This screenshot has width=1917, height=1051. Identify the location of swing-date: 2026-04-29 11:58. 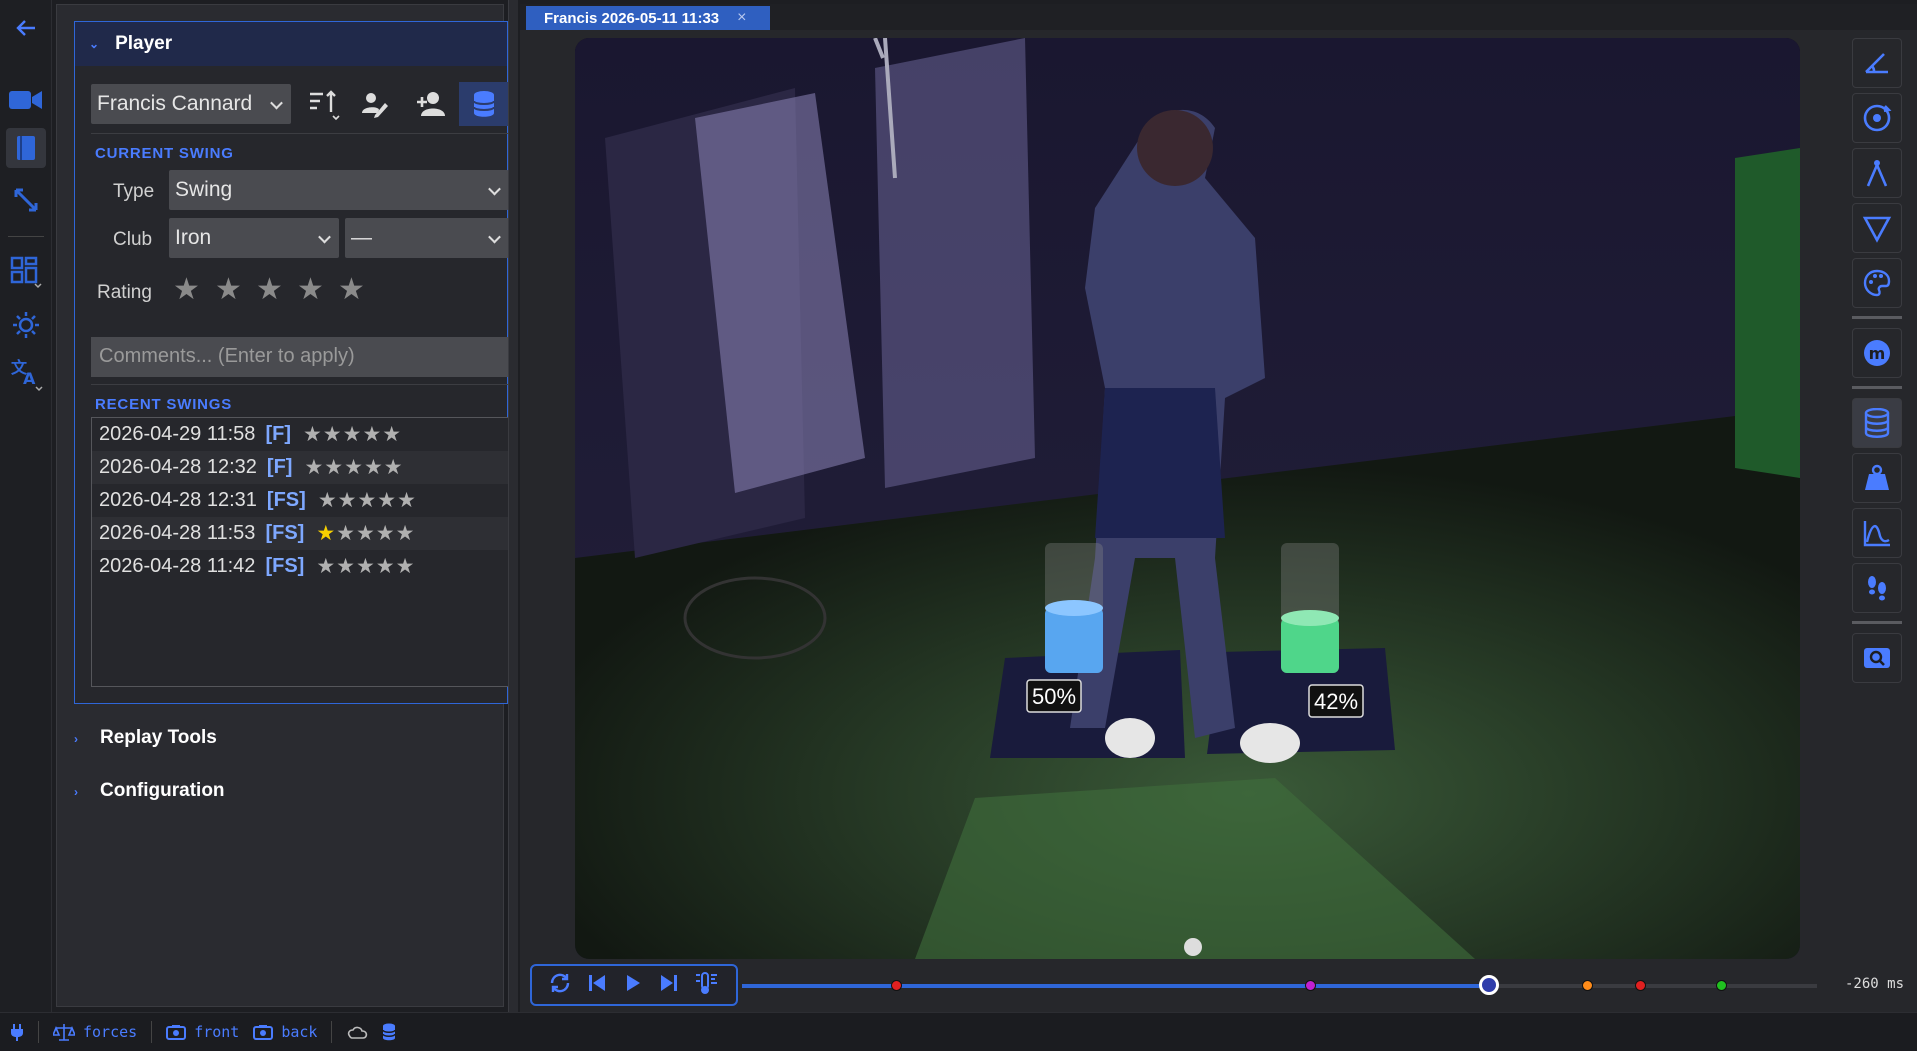
(177, 434).